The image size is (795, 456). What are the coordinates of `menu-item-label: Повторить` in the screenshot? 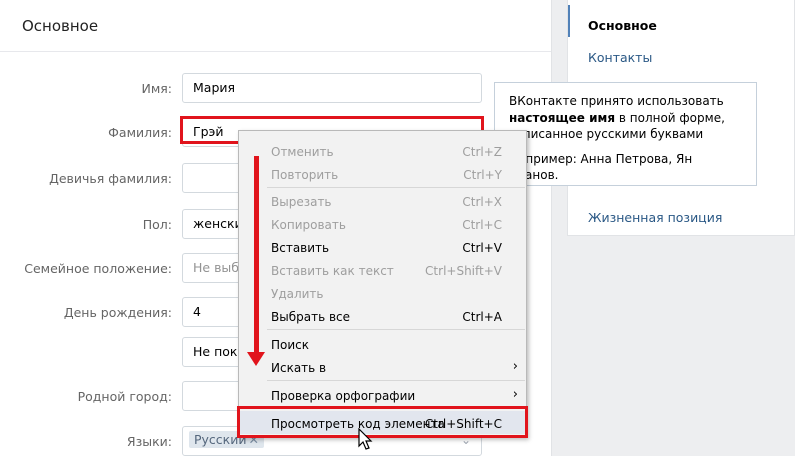 It's located at (305, 175).